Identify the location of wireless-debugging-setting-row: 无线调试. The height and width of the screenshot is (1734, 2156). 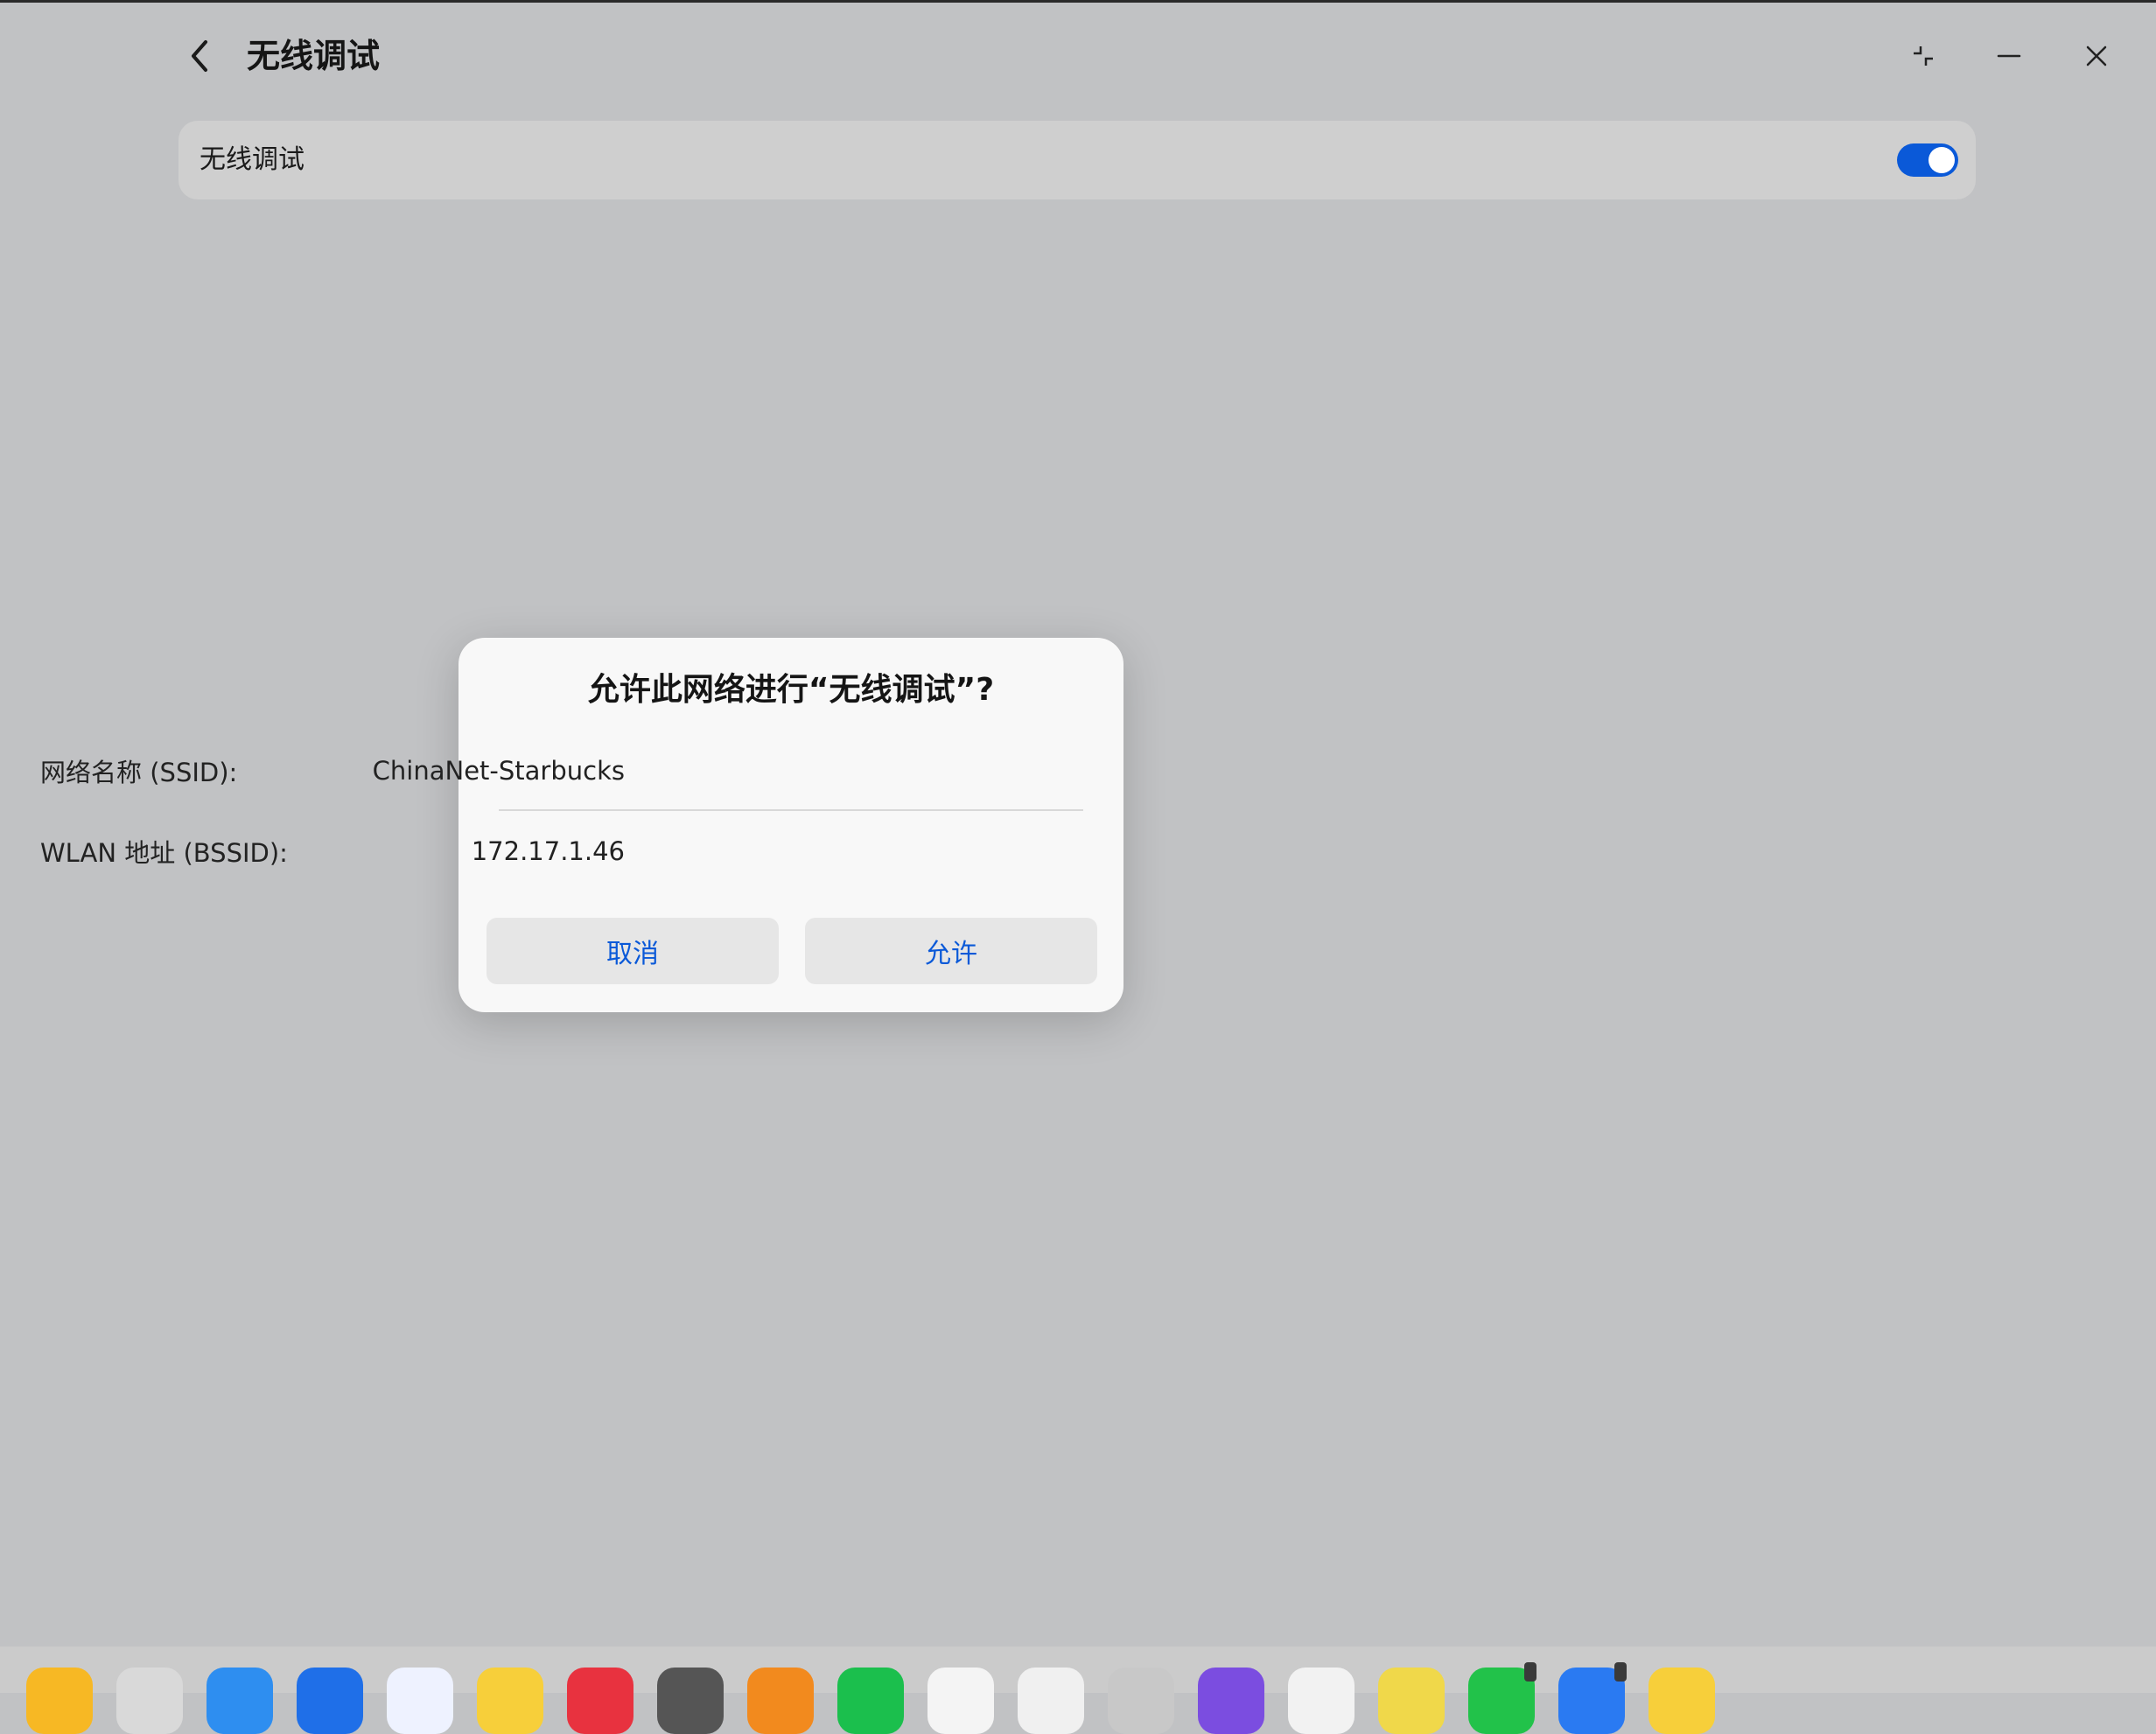
(1077, 160).